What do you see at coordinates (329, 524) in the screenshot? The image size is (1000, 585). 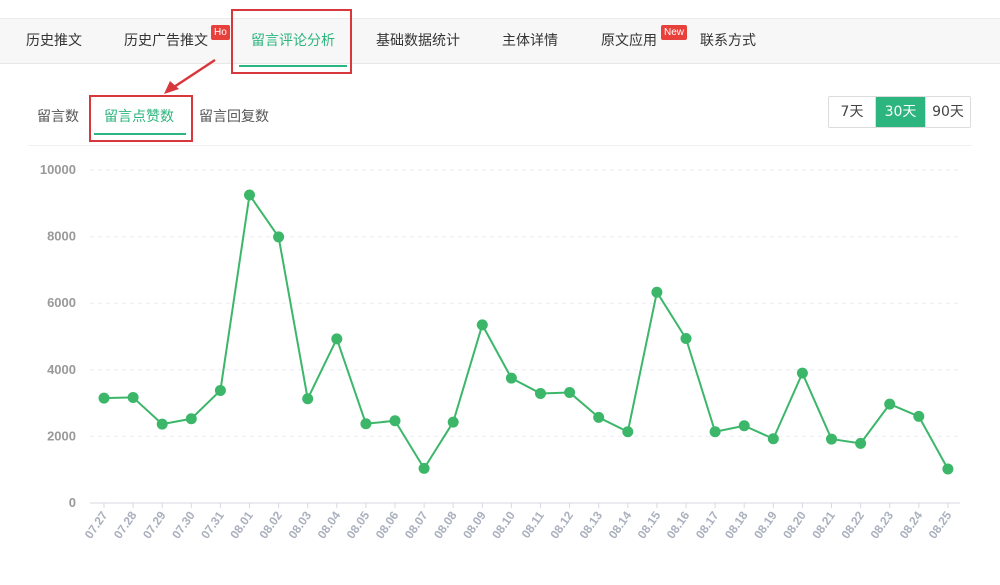 I see `x-tick-label: 08.04` at bounding box center [329, 524].